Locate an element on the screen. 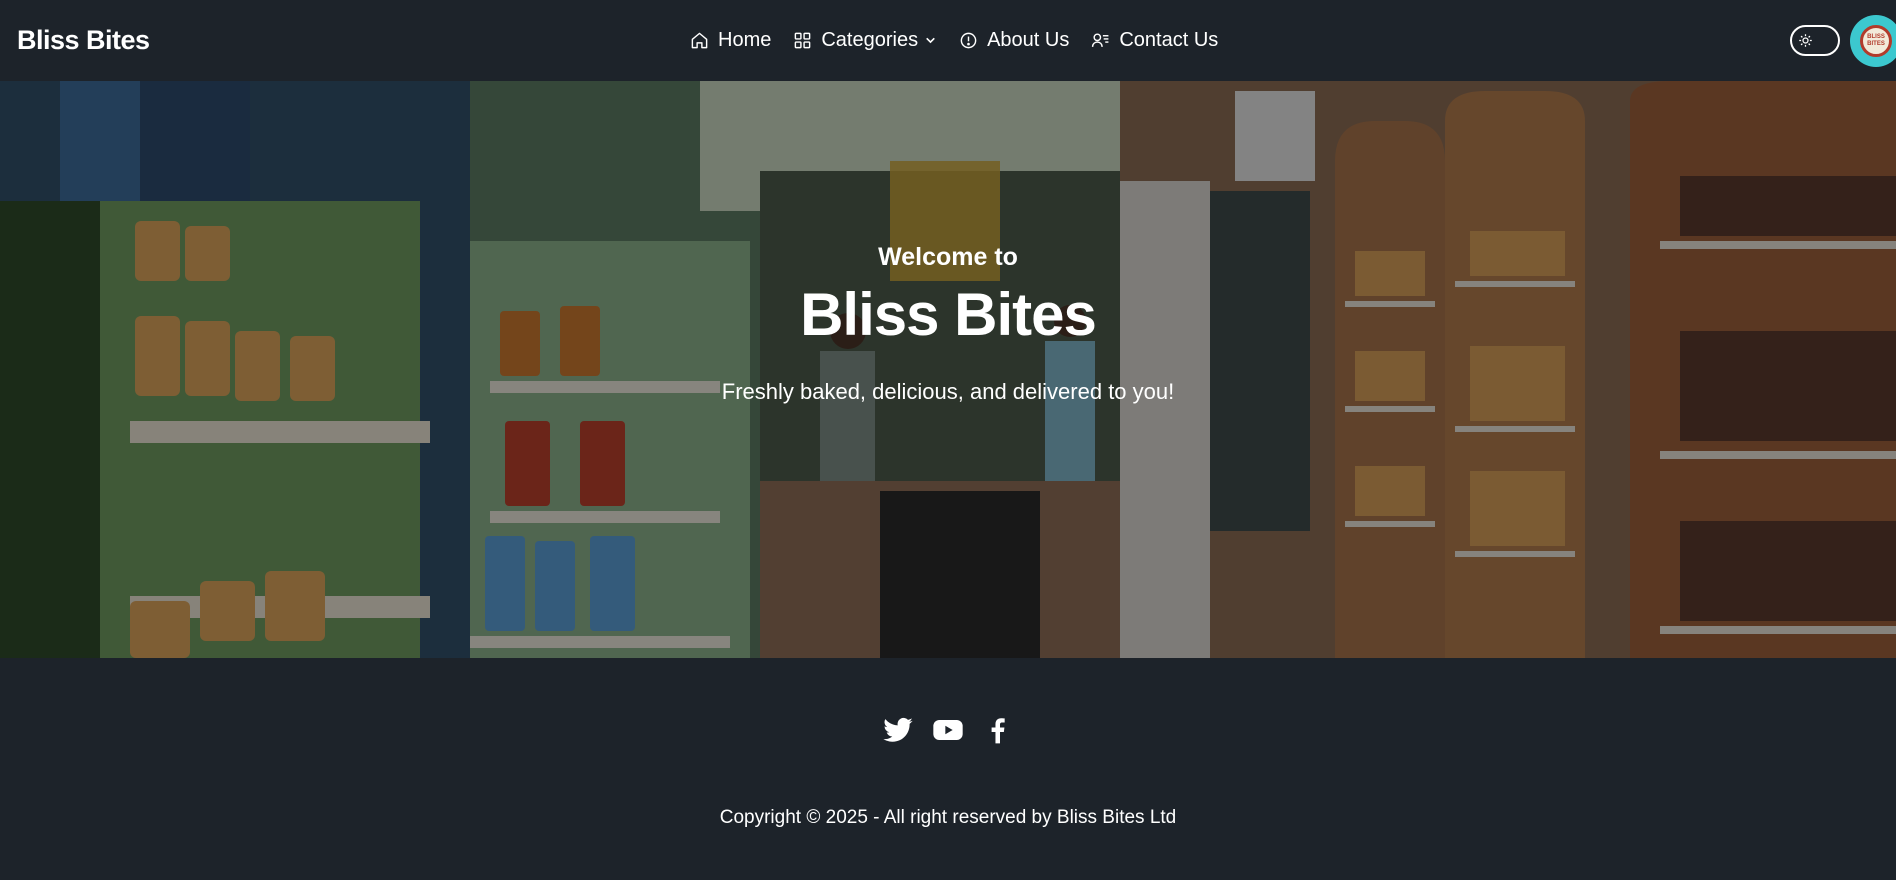 This screenshot has height=880, width=1896. nav-item-categories-label: Categories is located at coordinates (870, 40).